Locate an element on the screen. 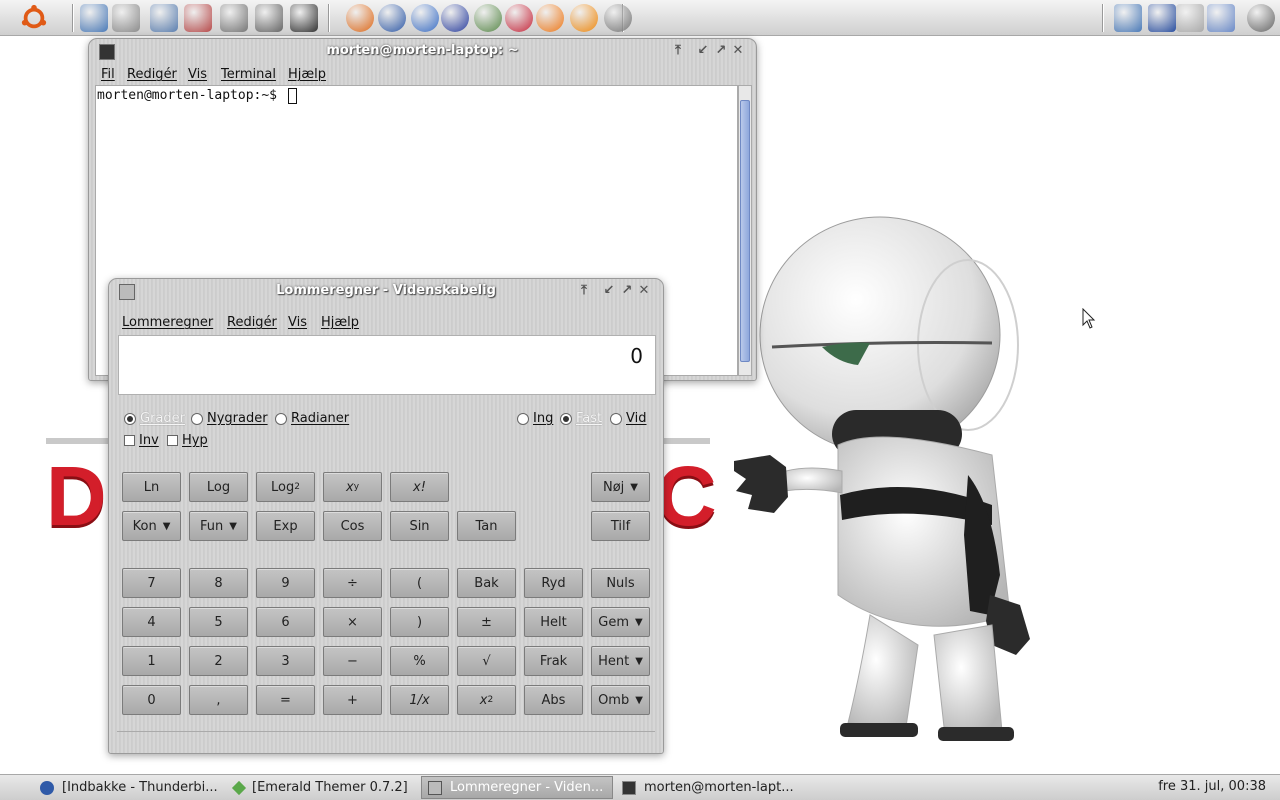 Image resolution: width=1280 pixels, height=800 pixels. button-integer: Helt is located at coordinates (553, 622).